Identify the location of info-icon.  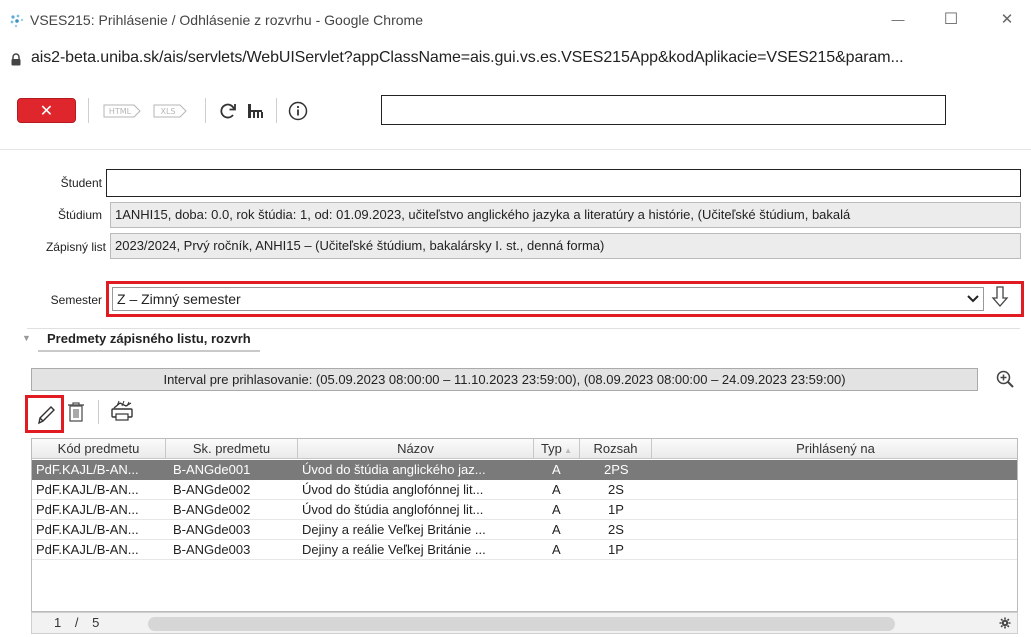
(298, 111).